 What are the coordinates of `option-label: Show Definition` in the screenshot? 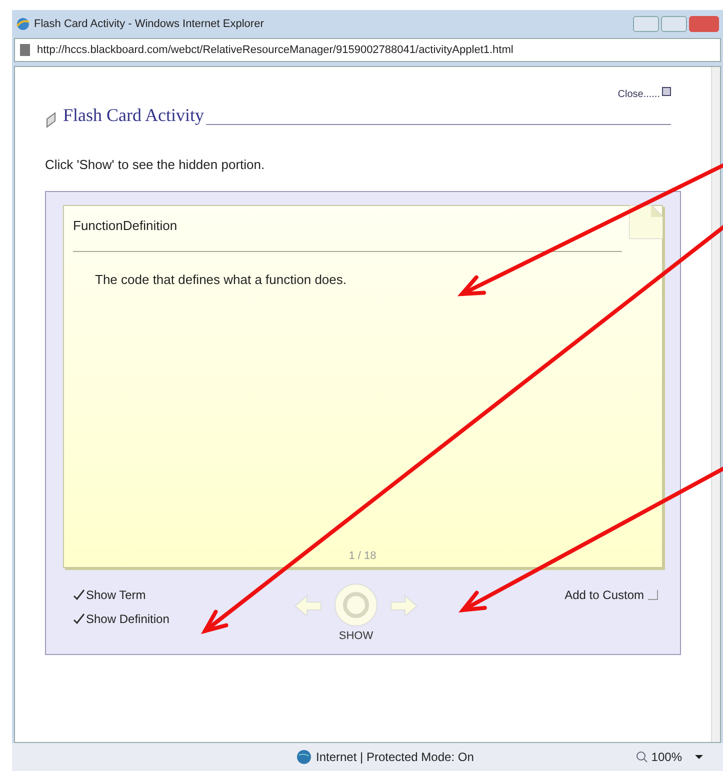 It's located at (128, 619).